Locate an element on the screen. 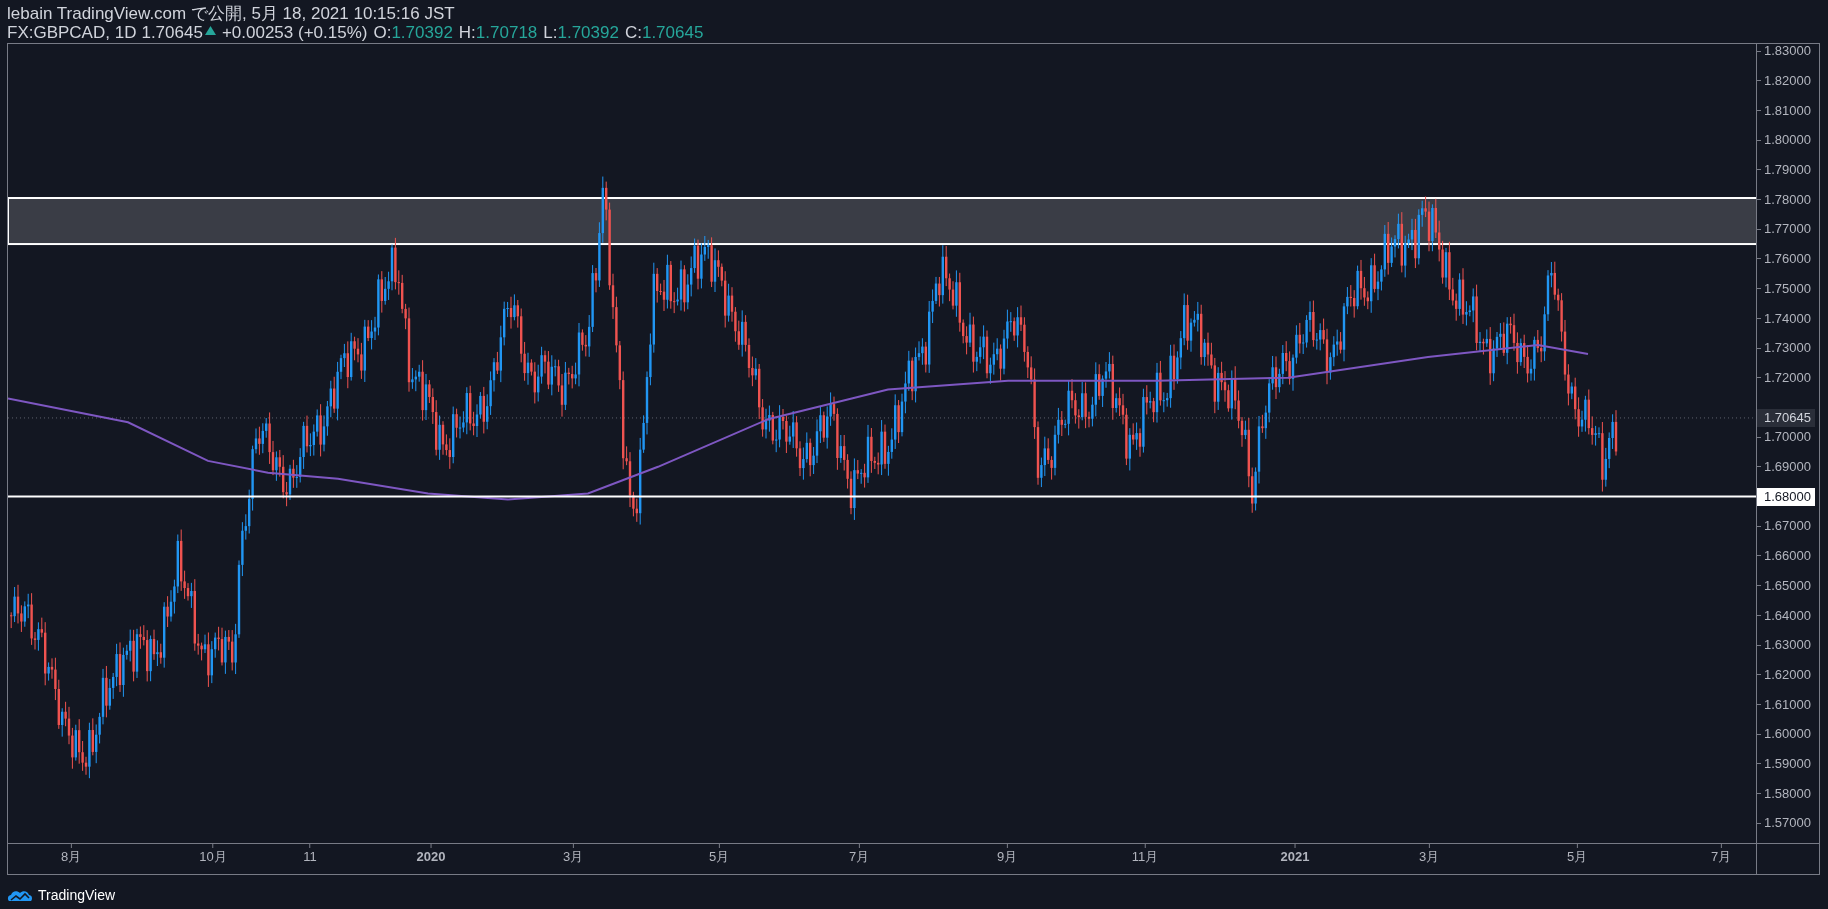  date-tick: 2021 is located at coordinates (1295, 857).